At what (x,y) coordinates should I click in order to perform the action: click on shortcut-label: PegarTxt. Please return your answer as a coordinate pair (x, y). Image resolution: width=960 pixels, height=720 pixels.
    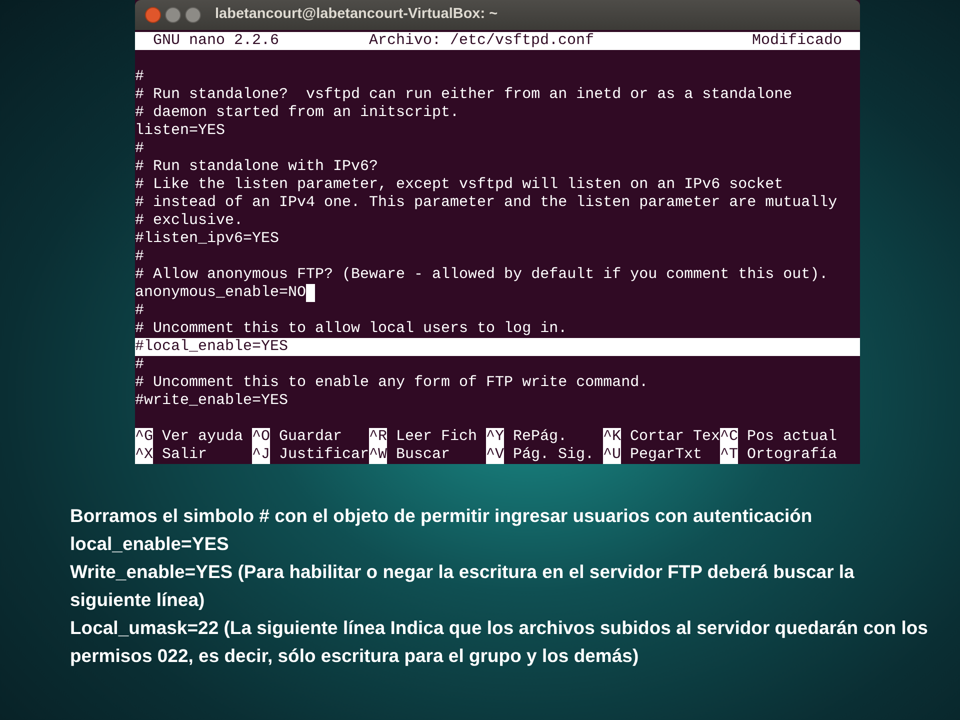
    Looking at the image, I should click on (665, 455).